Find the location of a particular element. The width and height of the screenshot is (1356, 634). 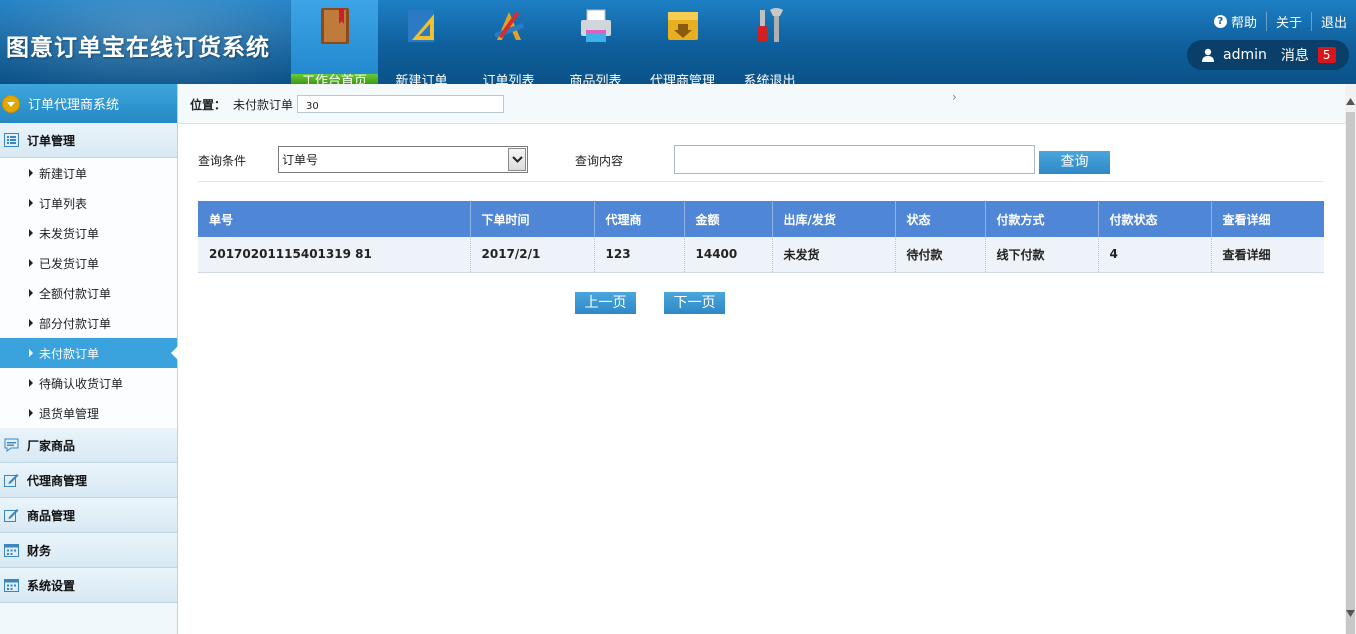

column-header: 单号 is located at coordinates (334, 219).